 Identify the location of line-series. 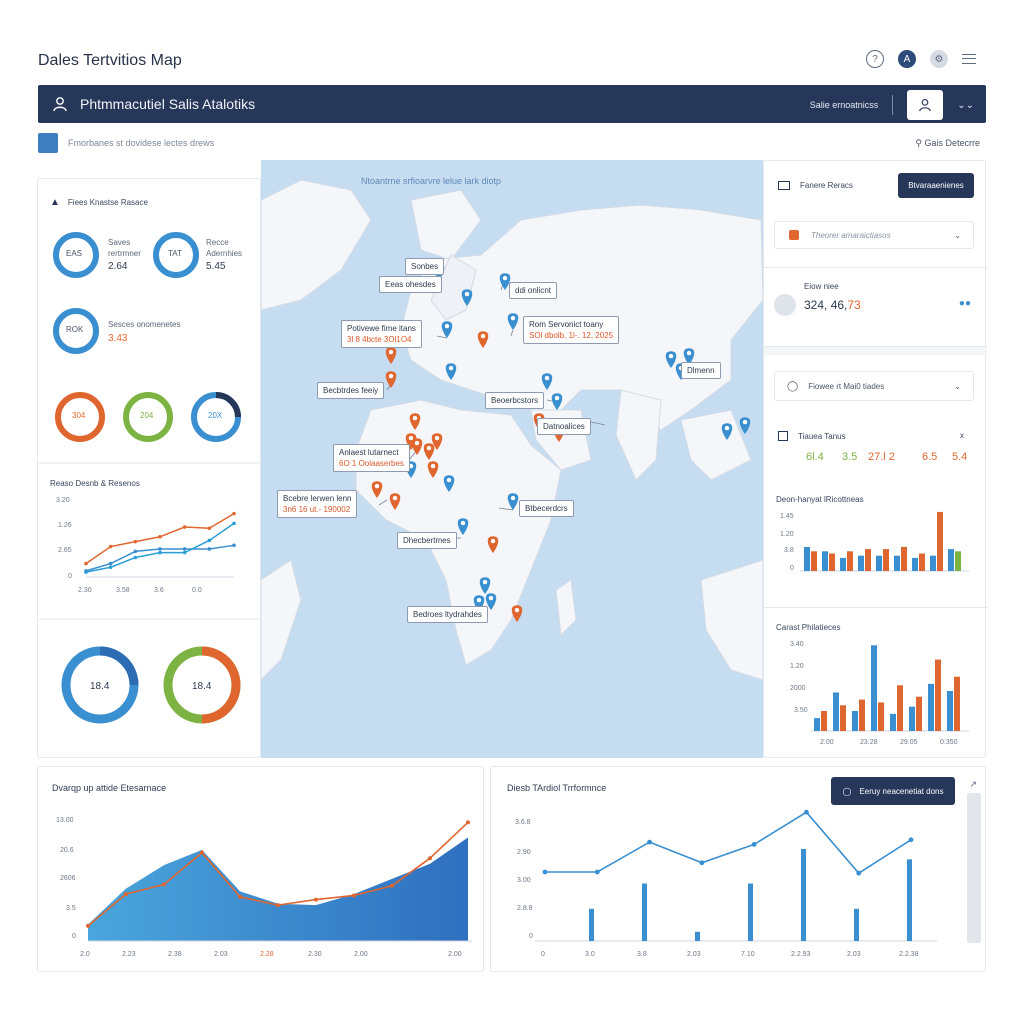
(728, 843).